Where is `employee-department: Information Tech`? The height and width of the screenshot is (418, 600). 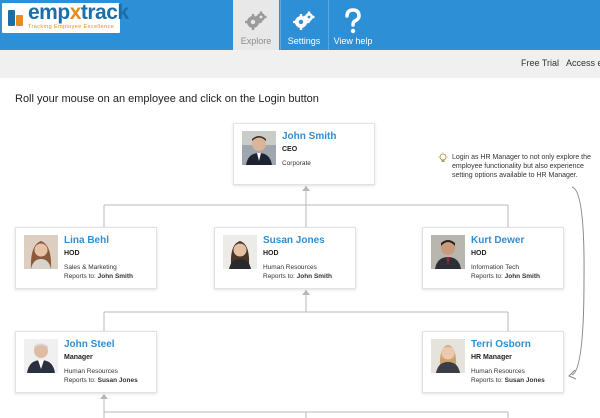 employee-department: Information Tech is located at coordinates (495, 267).